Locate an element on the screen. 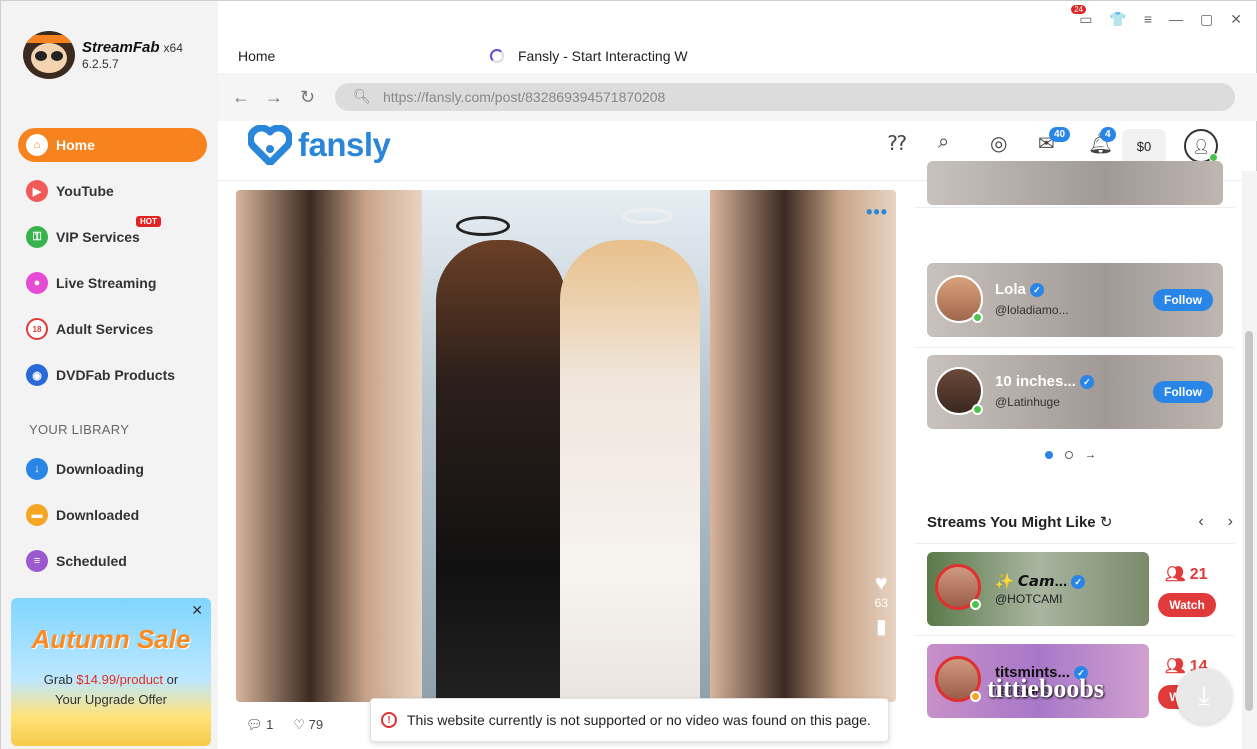 This screenshot has height=749, width=1257. globe-icon: ◎ is located at coordinates (998, 143).